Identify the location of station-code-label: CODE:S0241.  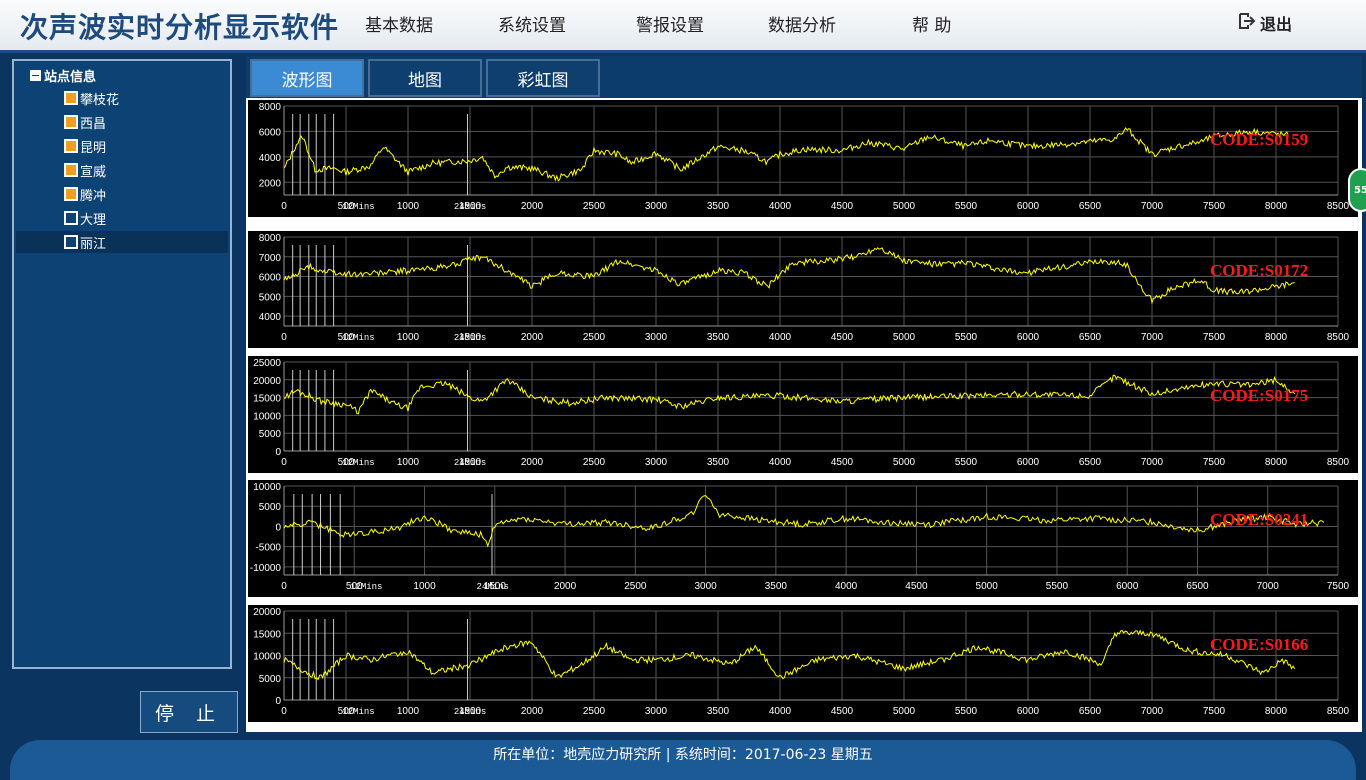
(1259, 519).